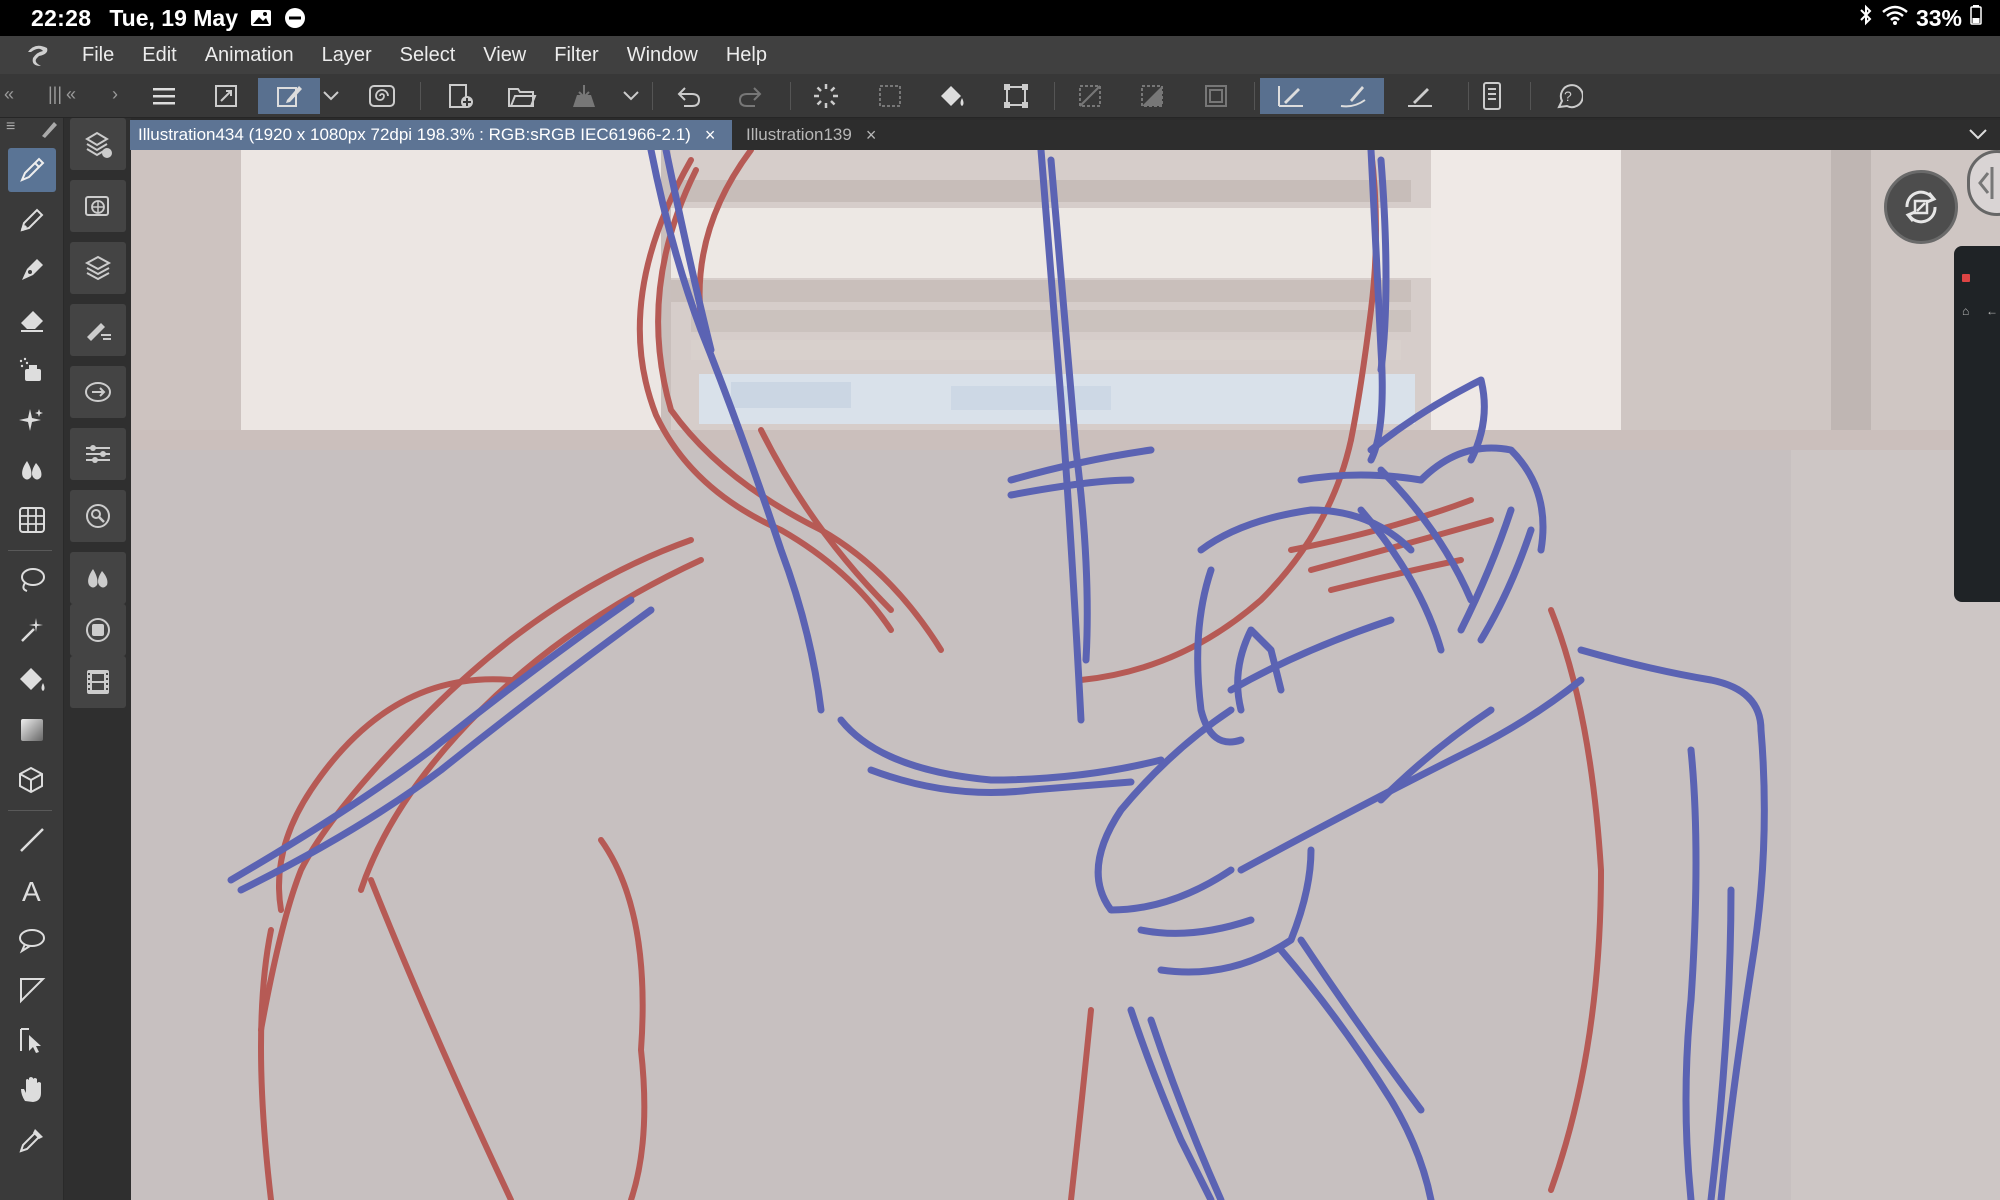  Describe the element at coordinates (1090, 96) in the screenshot. I see `clear-icon` at that location.